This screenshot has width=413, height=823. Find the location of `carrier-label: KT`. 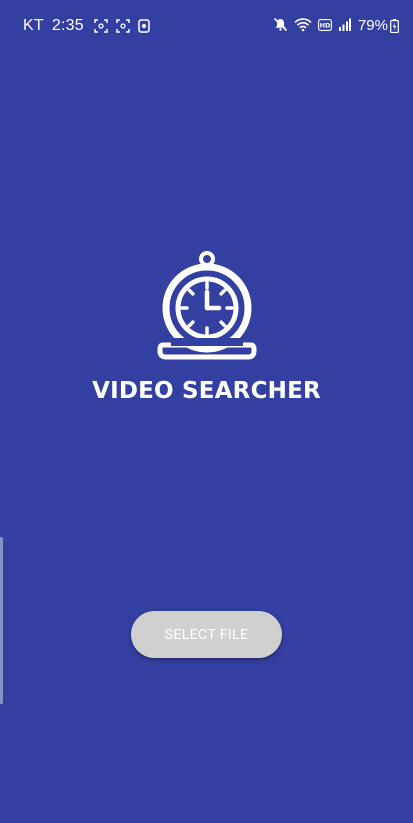

carrier-label: KT is located at coordinates (33, 25).